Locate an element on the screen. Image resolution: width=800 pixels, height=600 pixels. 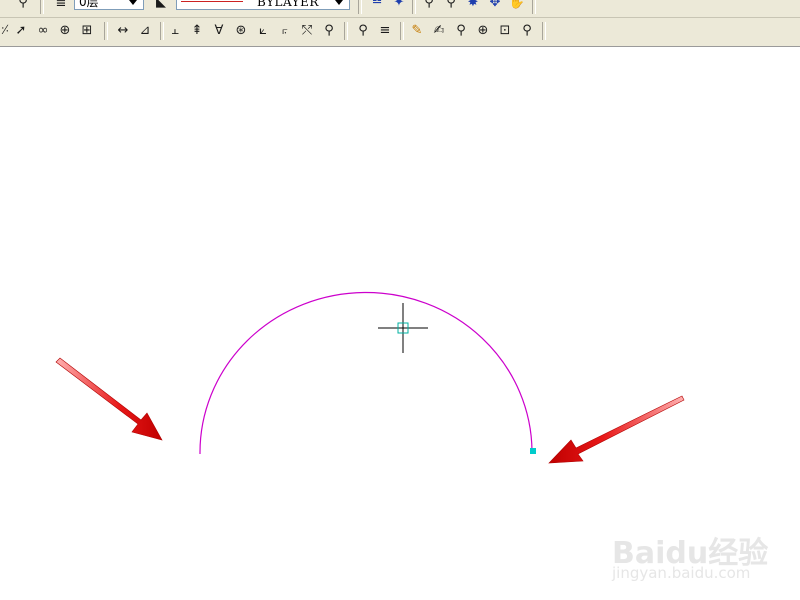
boundary-icon: ⊞ is located at coordinates (87, 31).